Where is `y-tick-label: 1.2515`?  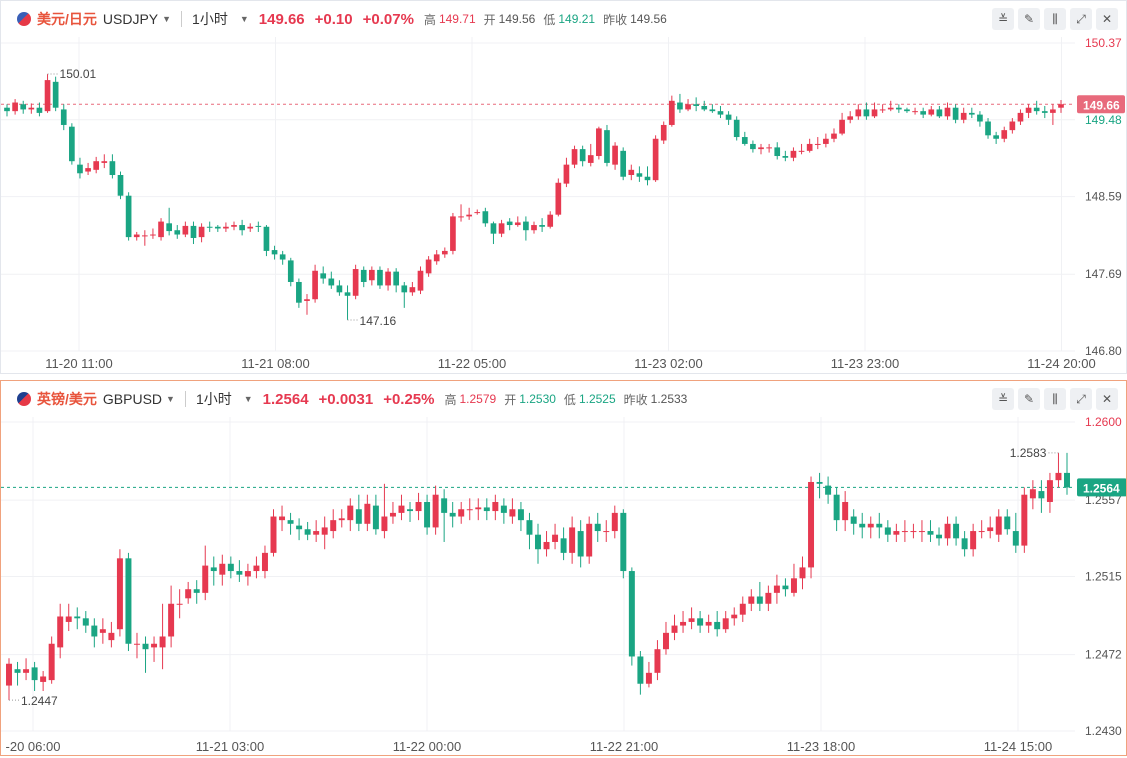
y-tick-label: 1.2515 is located at coordinates (1103, 577).